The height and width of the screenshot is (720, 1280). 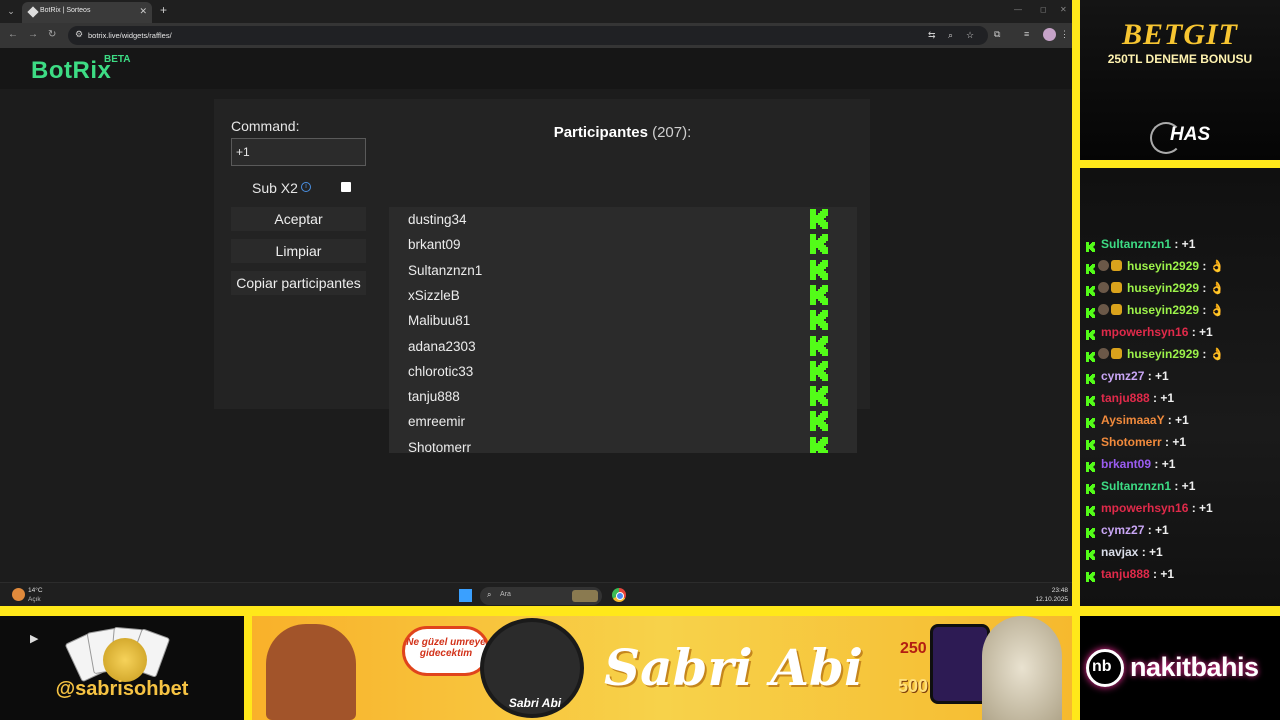 I want to click on chat-username: brkant09 : +1, so click(x=1138, y=464).